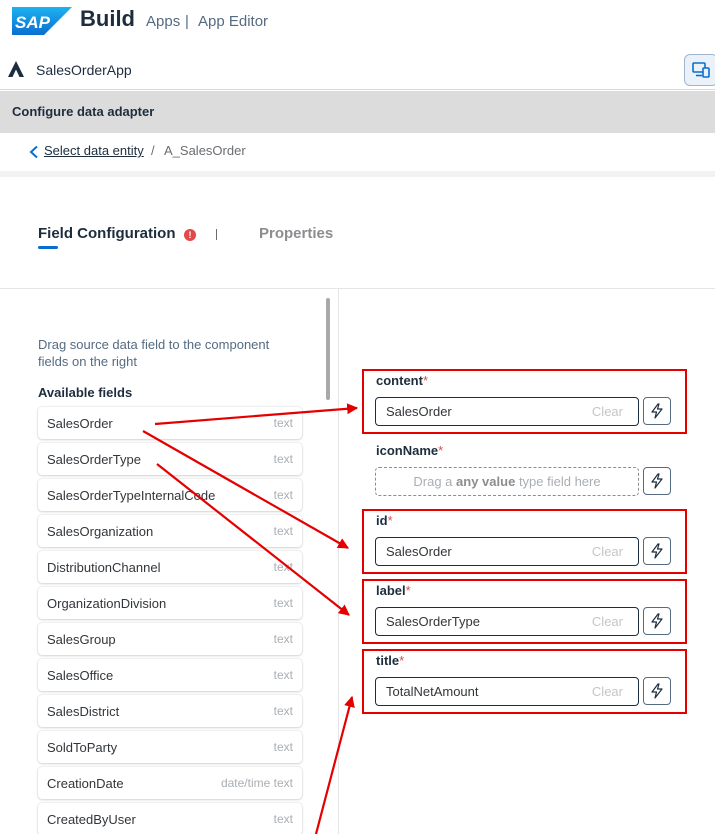 The image size is (715, 834). What do you see at coordinates (91, 819) in the screenshot?
I see `field-item-name: CreatedByUser` at bounding box center [91, 819].